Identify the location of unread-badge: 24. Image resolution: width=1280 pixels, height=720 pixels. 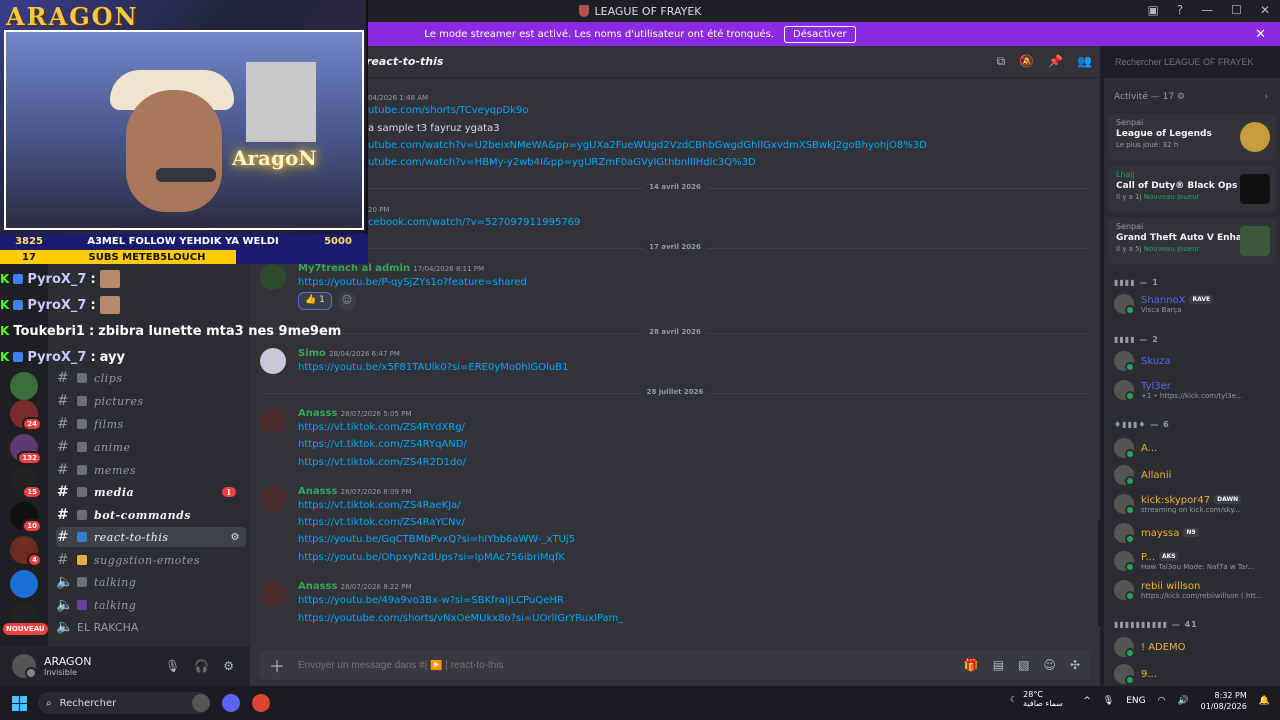
(32, 424).